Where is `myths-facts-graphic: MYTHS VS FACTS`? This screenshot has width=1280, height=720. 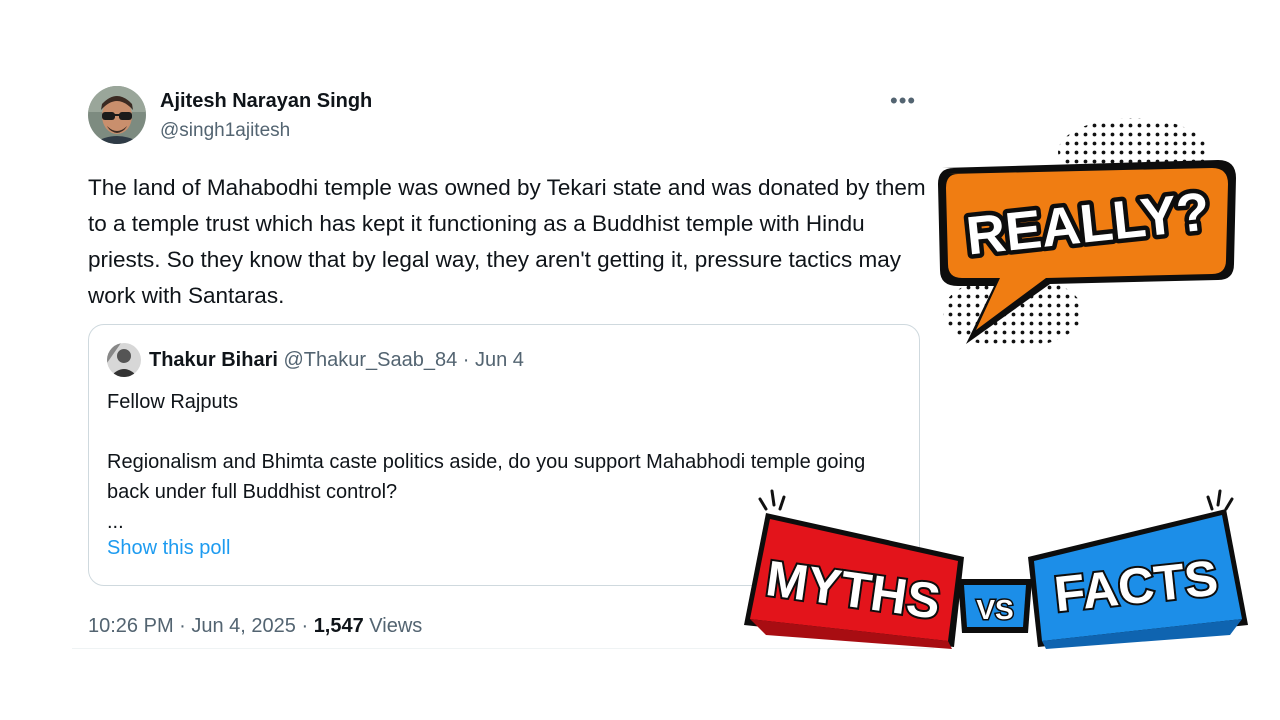
myths-facts-graphic: MYTHS VS FACTS is located at coordinates (996, 569).